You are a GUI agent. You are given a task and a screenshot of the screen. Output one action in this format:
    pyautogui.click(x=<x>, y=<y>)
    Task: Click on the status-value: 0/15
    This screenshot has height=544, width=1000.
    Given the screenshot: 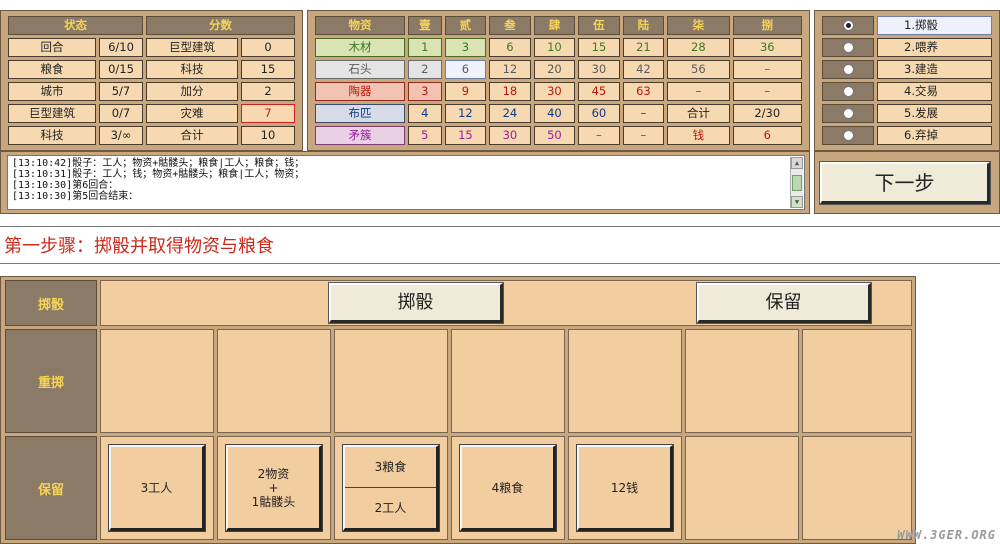 What is the action you would take?
    pyautogui.click(x=121, y=69)
    